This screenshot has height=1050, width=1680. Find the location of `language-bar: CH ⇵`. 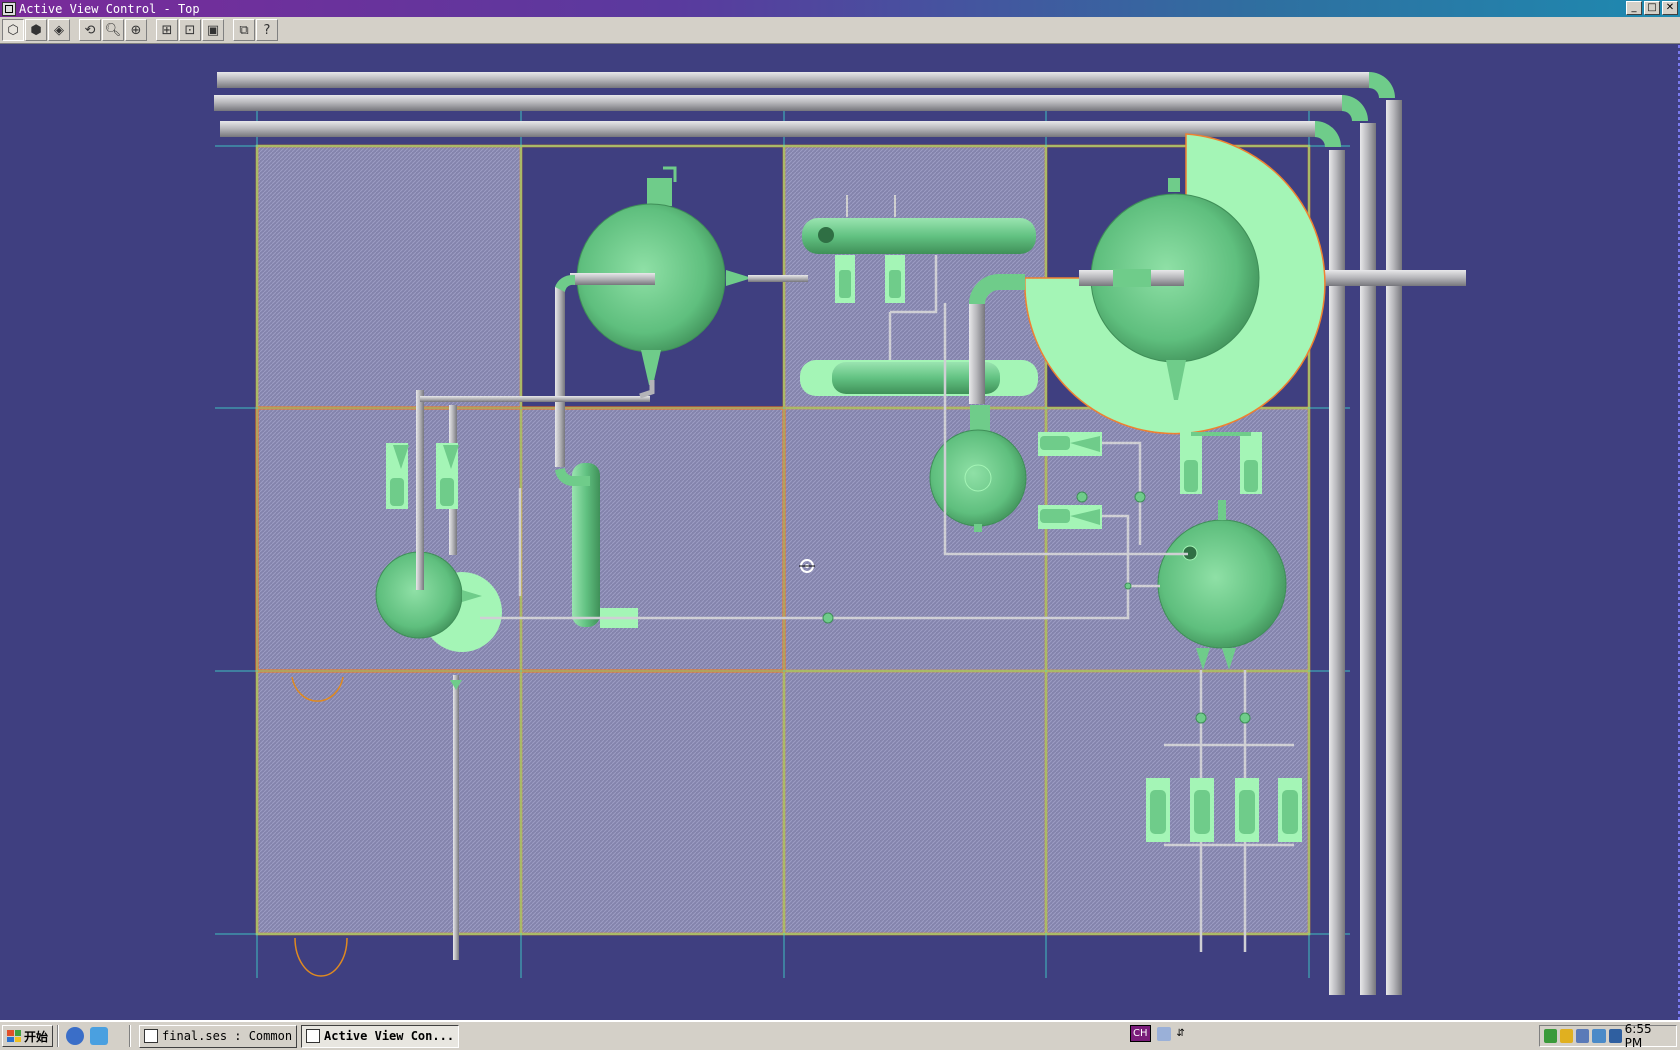

language-bar: CH ⇵ is located at coordinates (1157, 1033).